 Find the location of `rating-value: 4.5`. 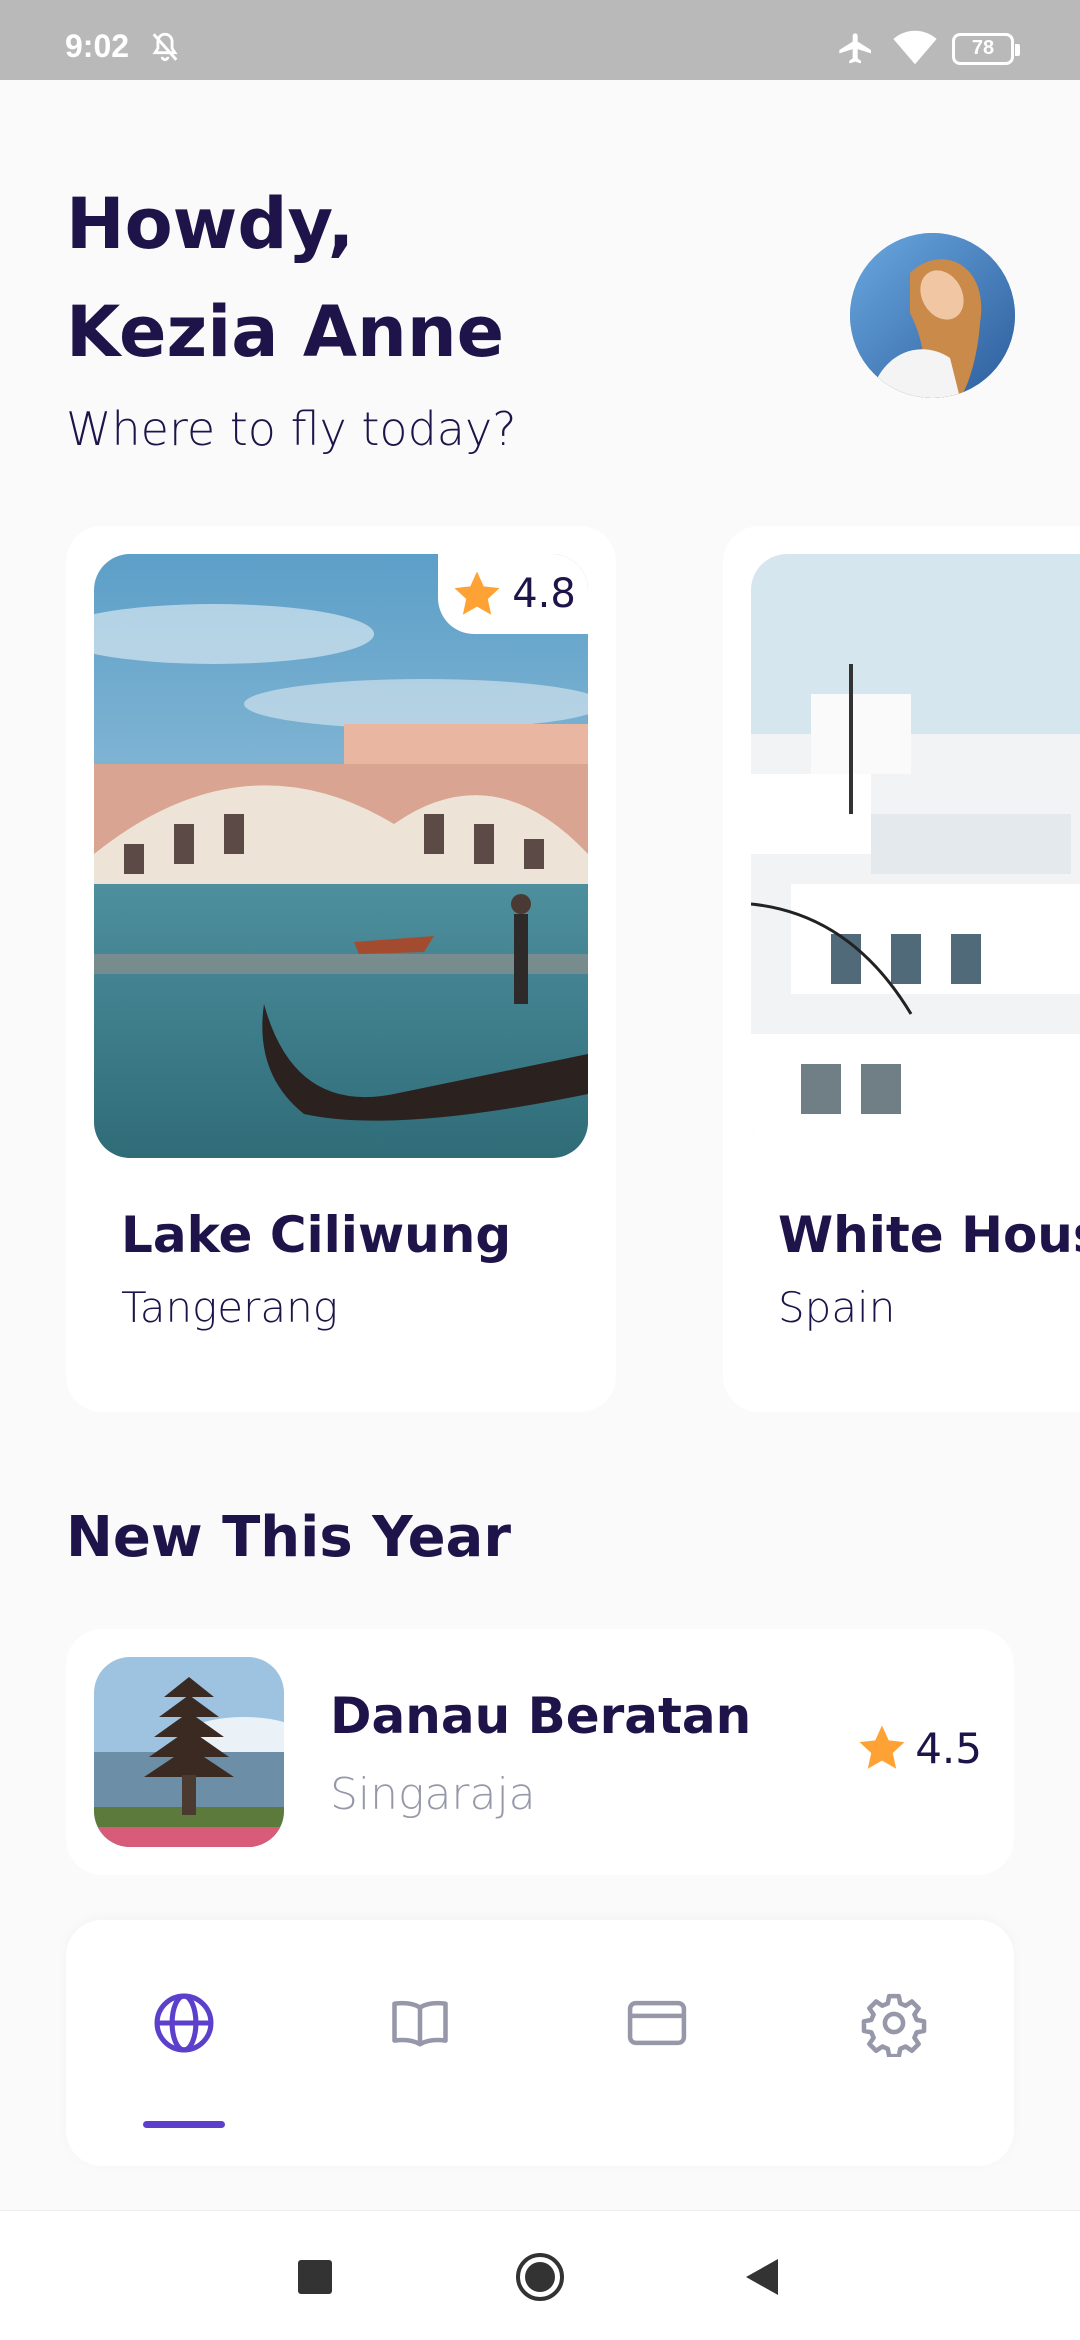

rating-value: 4.5 is located at coordinates (948, 1748).